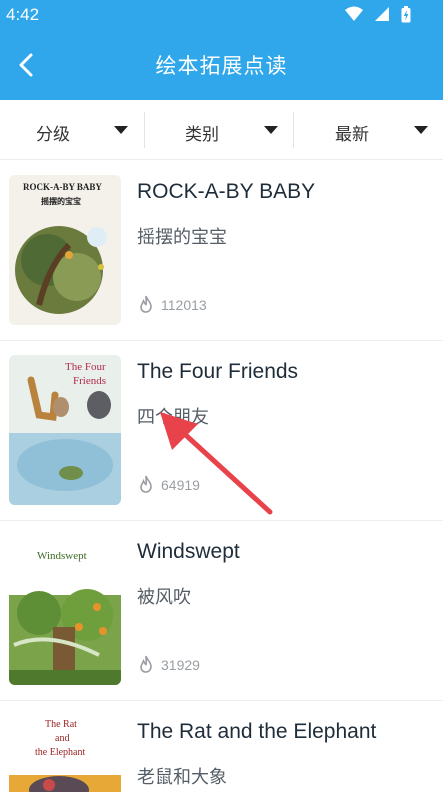  Describe the element at coordinates (182, 777) in the screenshot. I see `book-subtitle: 老鼠和大象` at that location.